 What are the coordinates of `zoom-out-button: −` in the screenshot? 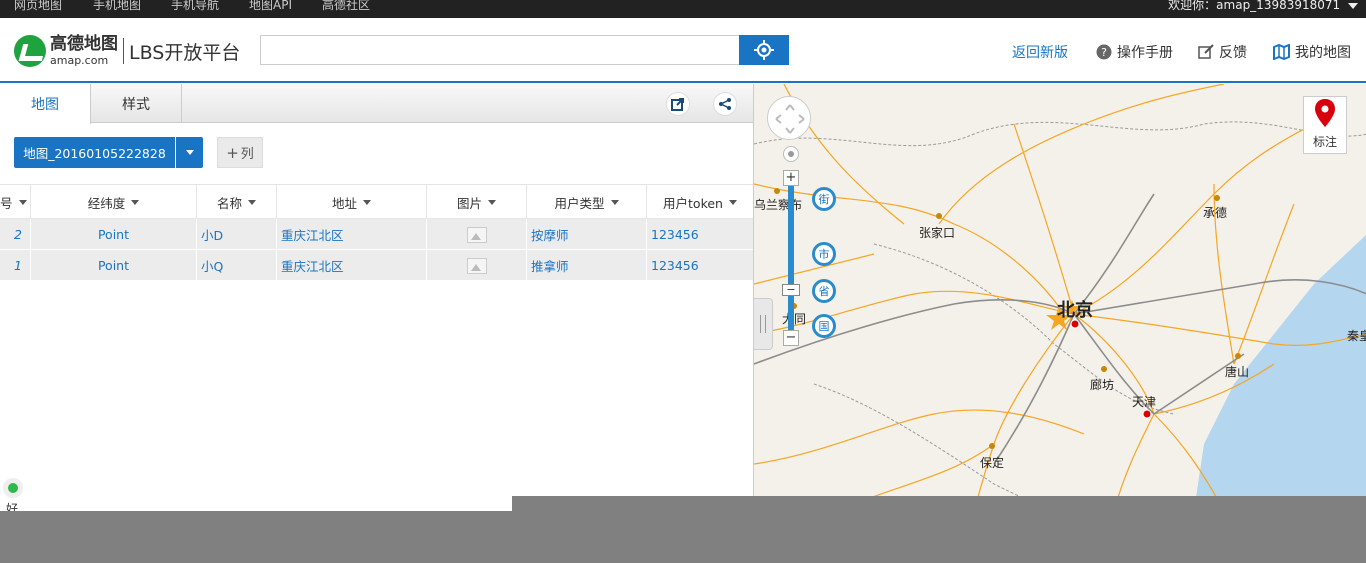 It's located at (791, 338).